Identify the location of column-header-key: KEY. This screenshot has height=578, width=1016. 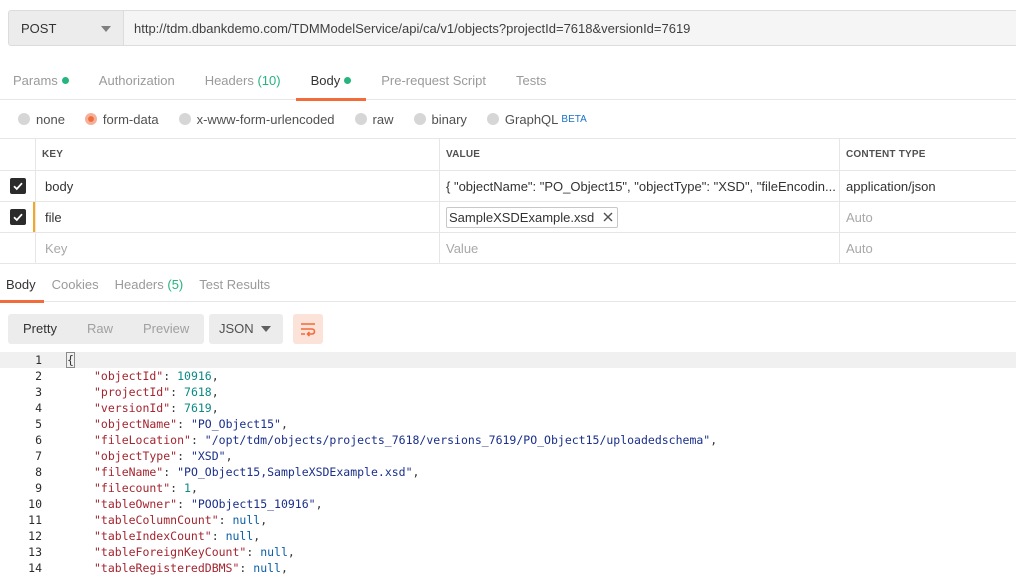
(238, 154).